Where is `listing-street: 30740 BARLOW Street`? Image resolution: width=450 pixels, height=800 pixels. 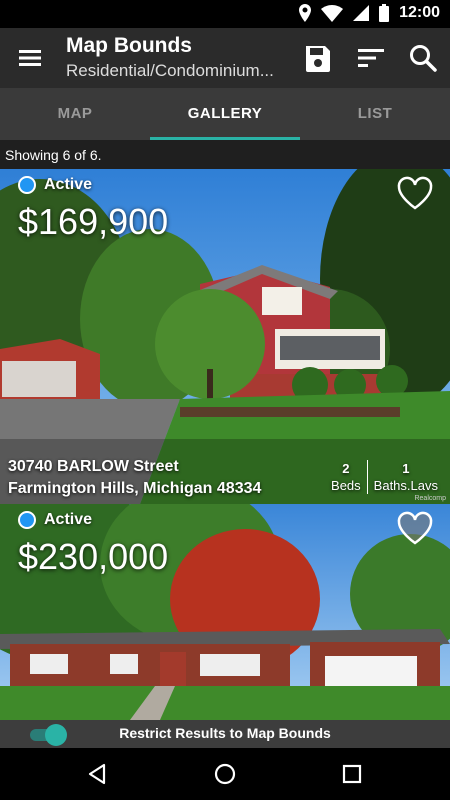 listing-street: 30740 BARLOW Street is located at coordinates (93, 466).